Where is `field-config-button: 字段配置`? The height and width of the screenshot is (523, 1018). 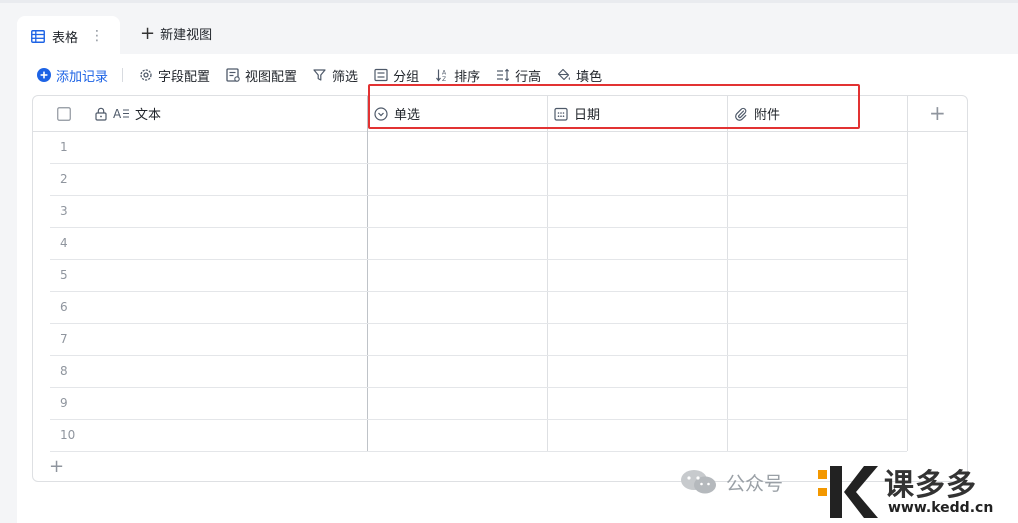 field-config-button: 字段配置 is located at coordinates (174, 75).